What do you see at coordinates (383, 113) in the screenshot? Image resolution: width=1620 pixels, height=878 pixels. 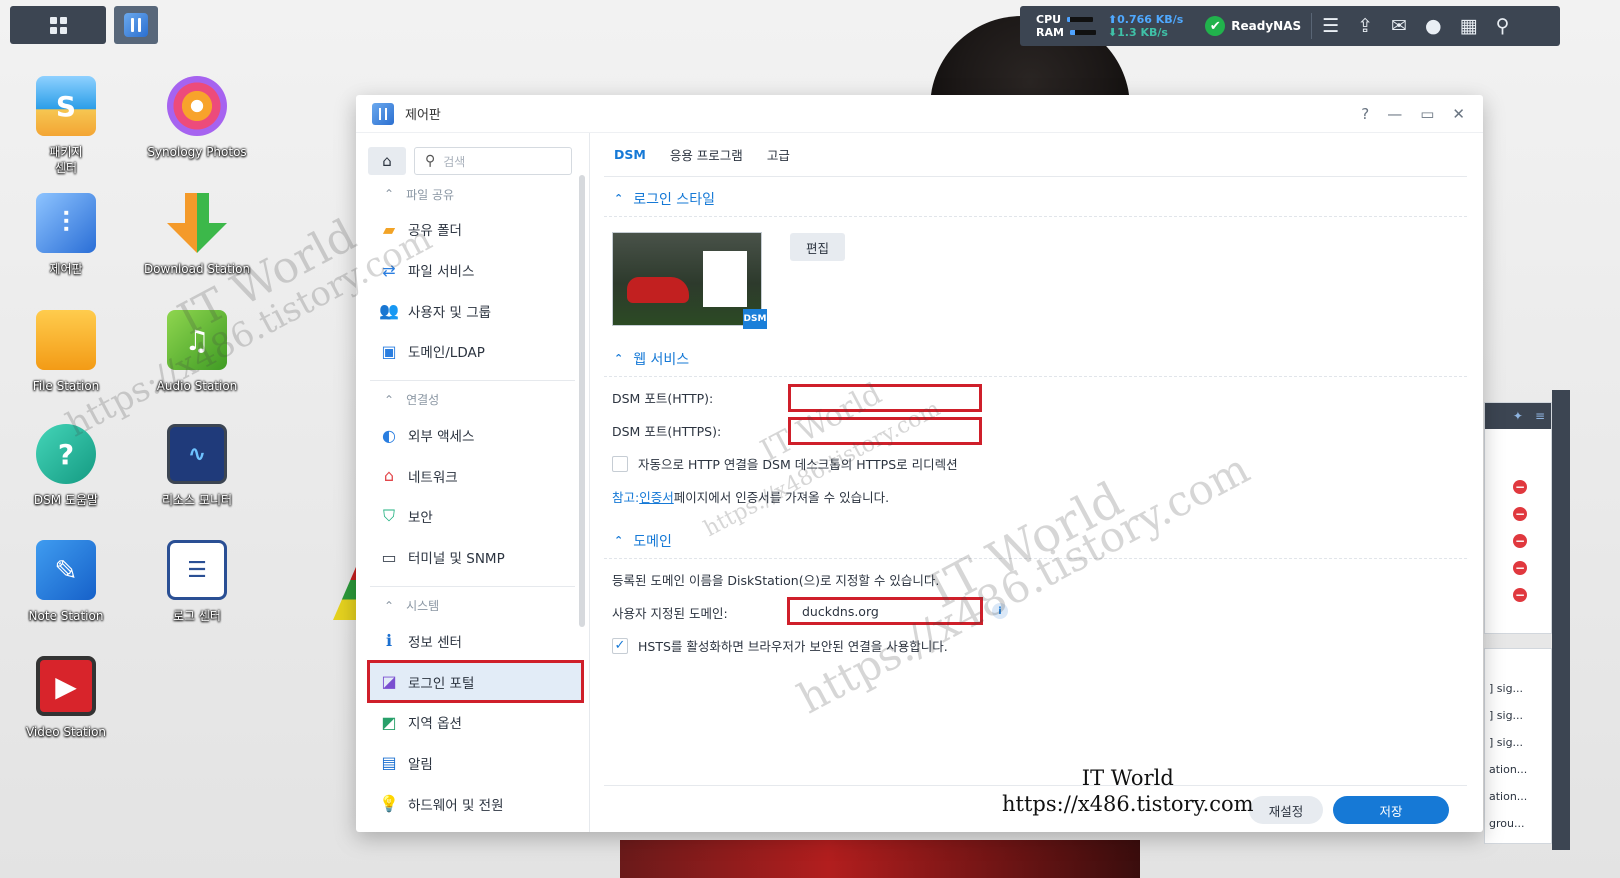 I see `control-panel-icon` at bounding box center [383, 113].